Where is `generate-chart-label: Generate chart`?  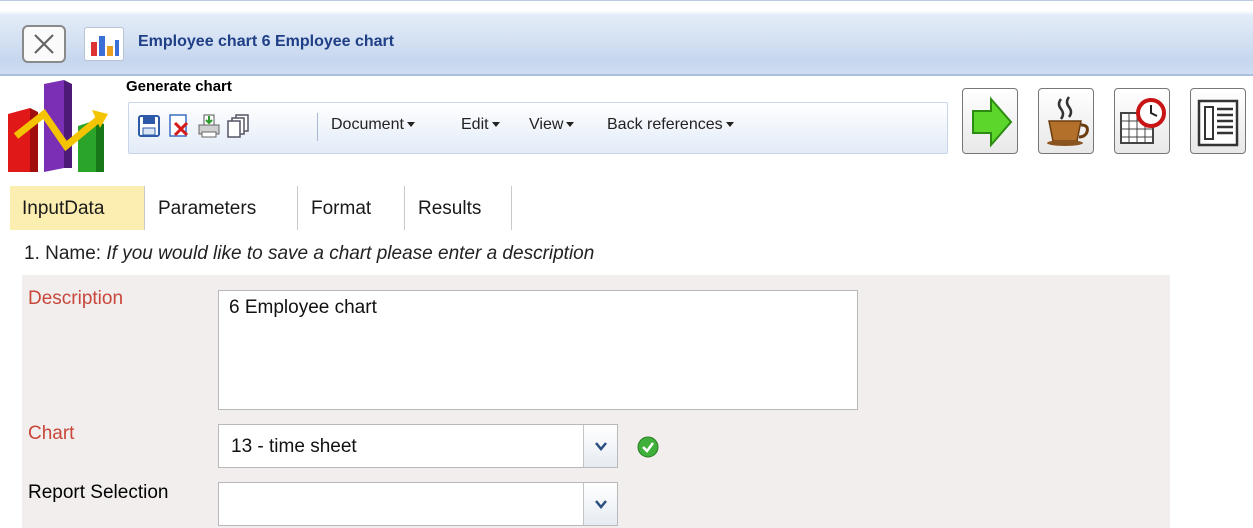
generate-chart-label: Generate chart is located at coordinates (179, 86).